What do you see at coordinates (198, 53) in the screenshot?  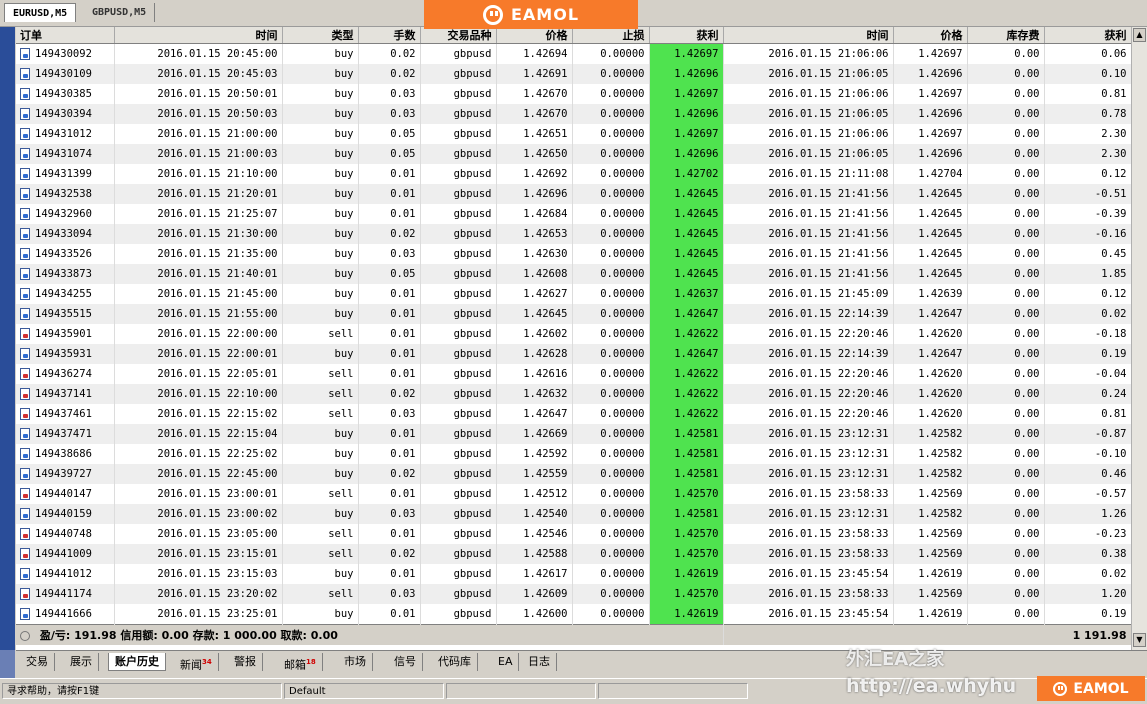 I see `cell-open-time: 2016.01.15 20:45:00` at bounding box center [198, 53].